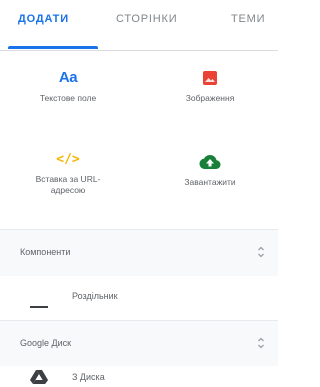 The image size is (320, 387). What do you see at coordinates (68, 104) in the screenshot?
I see `insert-text-box-button: Aa Текстове поле` at bounding box center [68, 104].